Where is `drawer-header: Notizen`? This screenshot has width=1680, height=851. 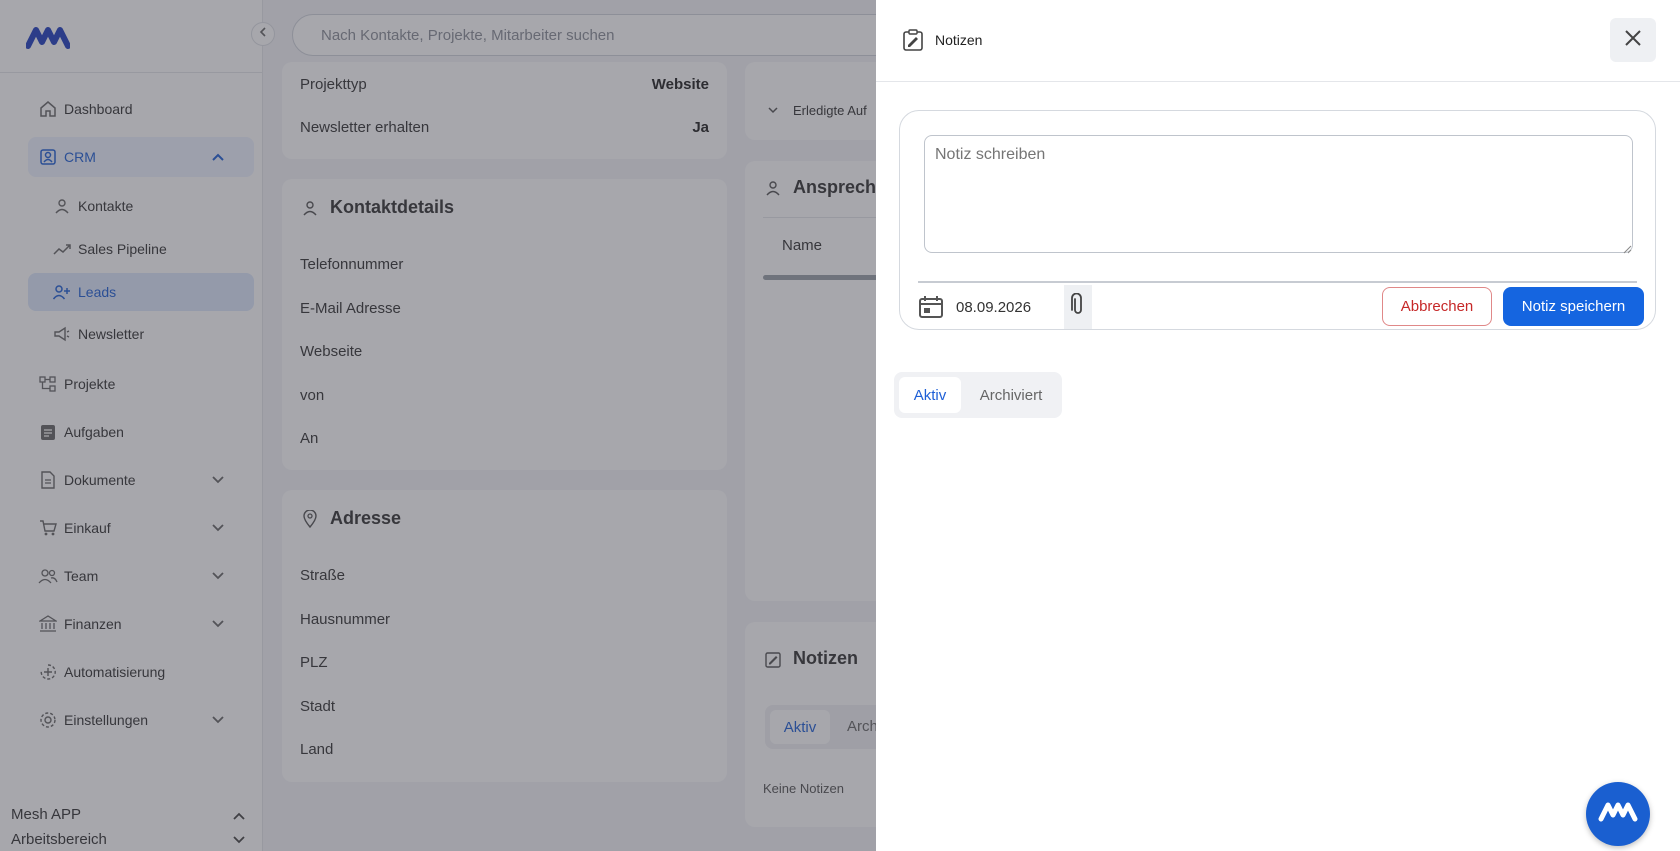
drawer-header: Notizen is located at coordinates (1278, 41).